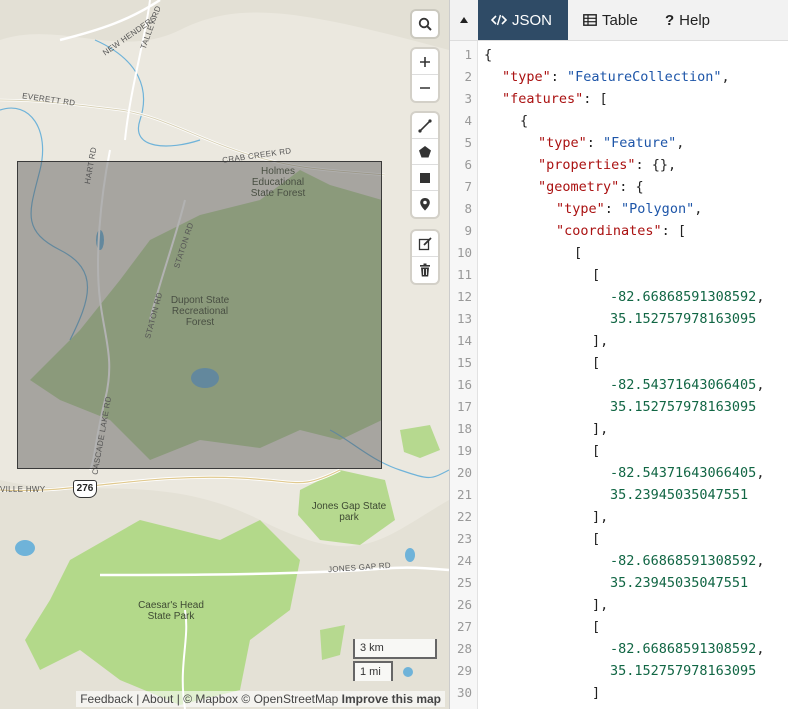 Image resolution: width=788 pixels, height=709 pixels. Describe the element at coordinates (587, 165) in the screenshot. I see `code-token: "properties"` at that location.